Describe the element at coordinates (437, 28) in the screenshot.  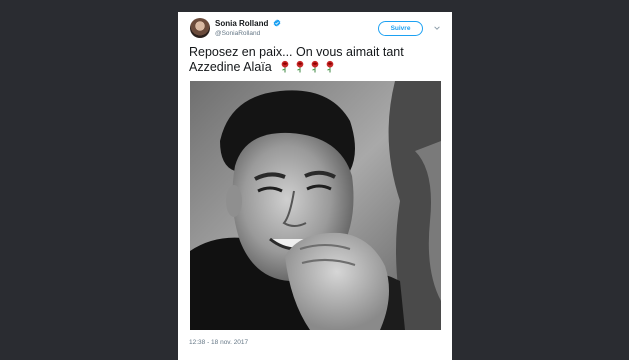
I see `chevron-down-icon` at that location.